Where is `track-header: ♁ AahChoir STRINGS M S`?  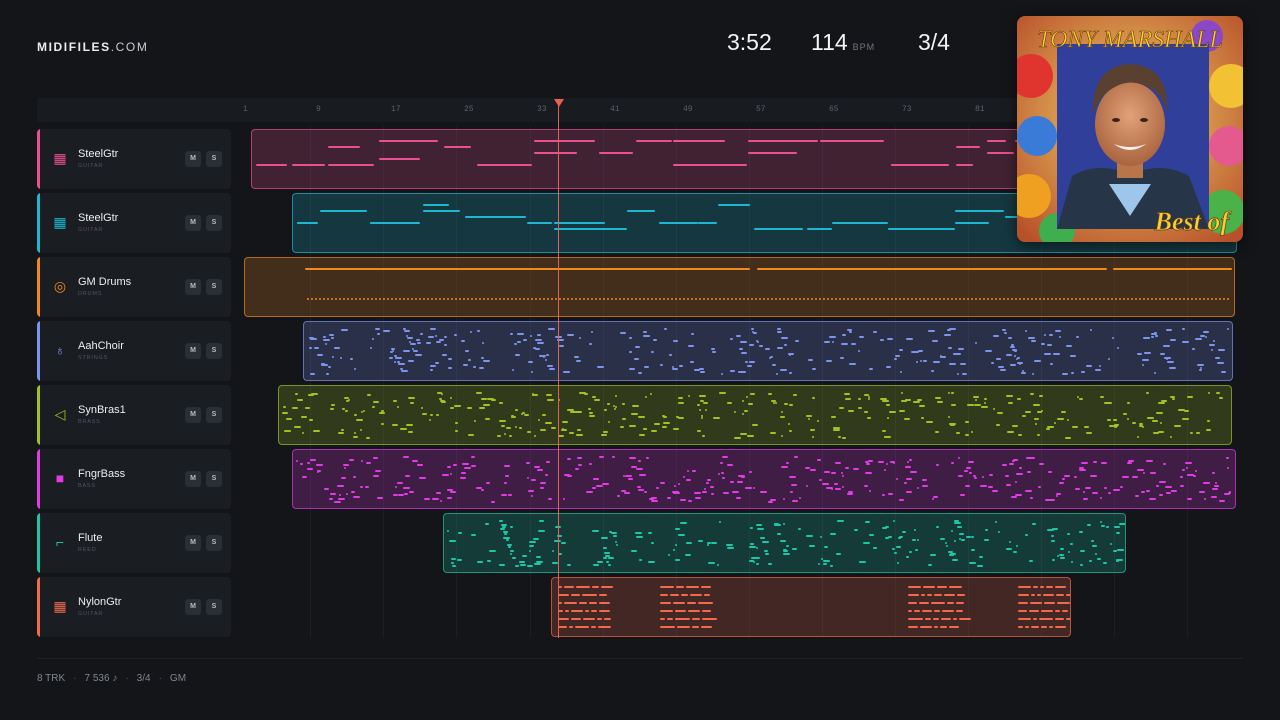
track-header: ♁ AahChoir STRINGS M S is located at coordinates (134, 351).